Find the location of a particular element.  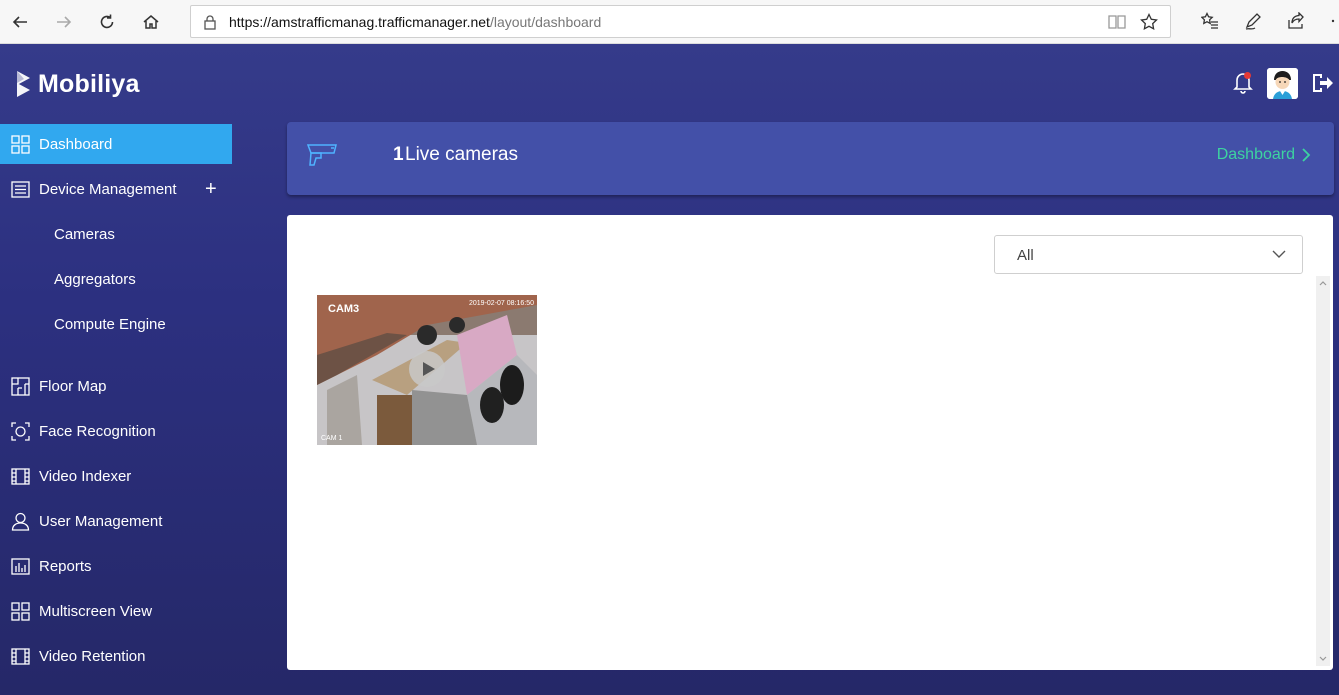

sidebar-item-face-recognition: Face Recognition is located at coordinates (116, 431).